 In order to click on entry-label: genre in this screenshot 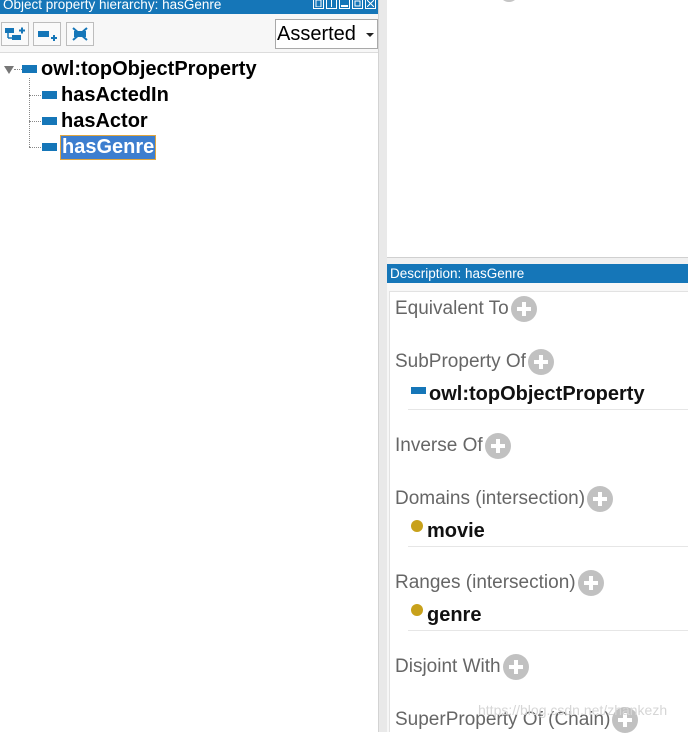, I will do `click(454, 614)`.